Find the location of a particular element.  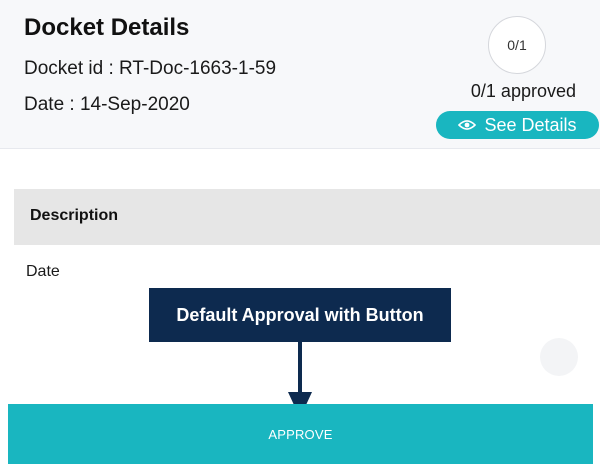

faded-circle is located at coordinates (559, 357).